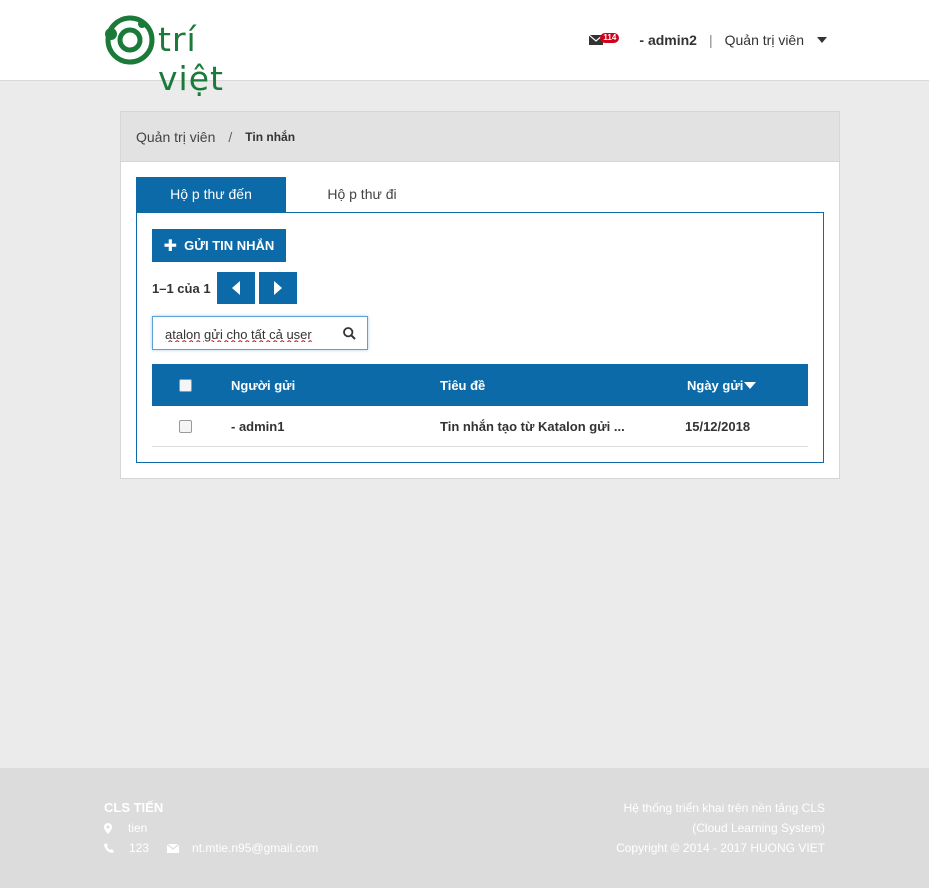  Describe the element at coordinates (750, 385) in the screenshot. I see `sort-down-icon` at that location.